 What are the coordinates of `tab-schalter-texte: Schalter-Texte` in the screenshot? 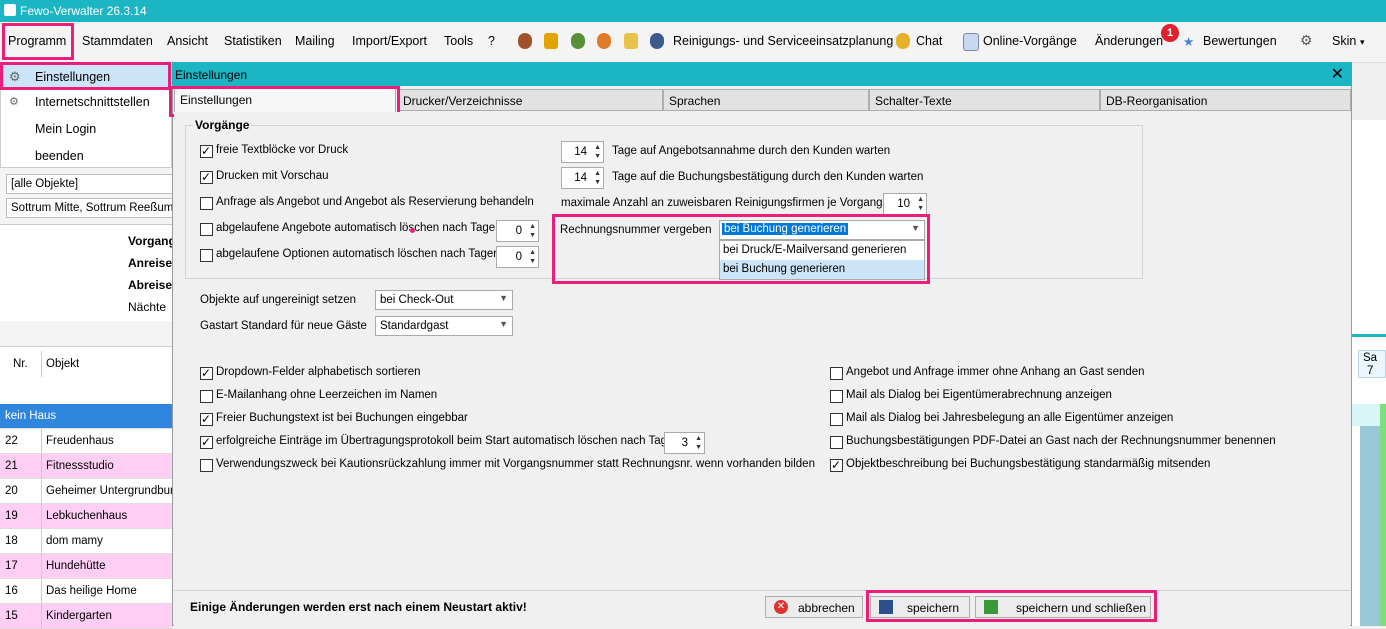 It's located at (984, 100).